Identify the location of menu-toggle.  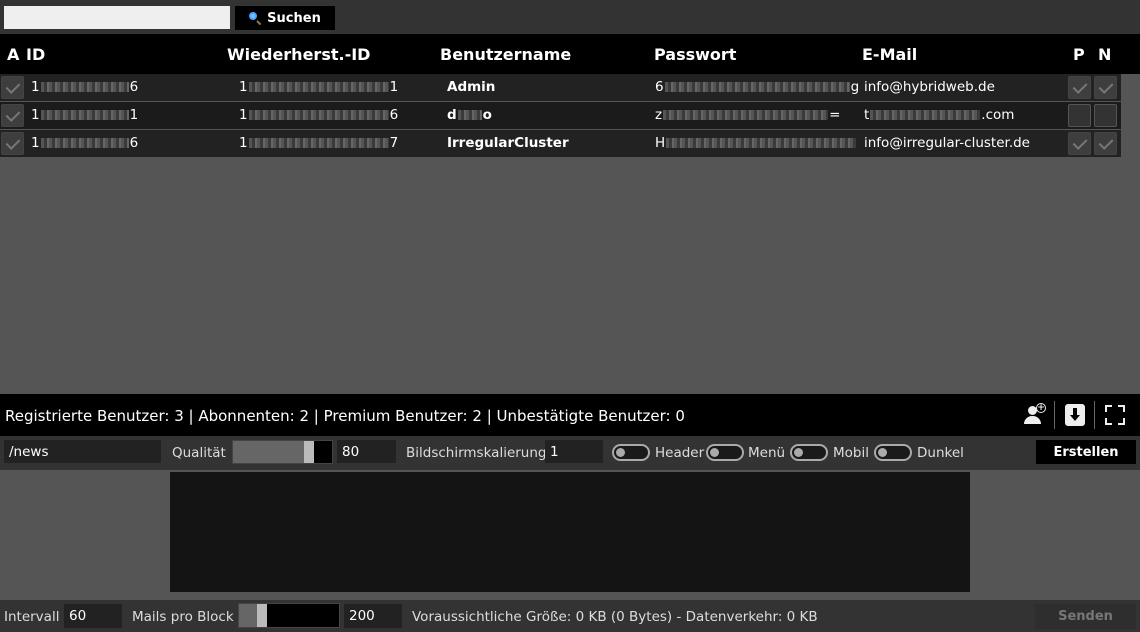
(725, 452).